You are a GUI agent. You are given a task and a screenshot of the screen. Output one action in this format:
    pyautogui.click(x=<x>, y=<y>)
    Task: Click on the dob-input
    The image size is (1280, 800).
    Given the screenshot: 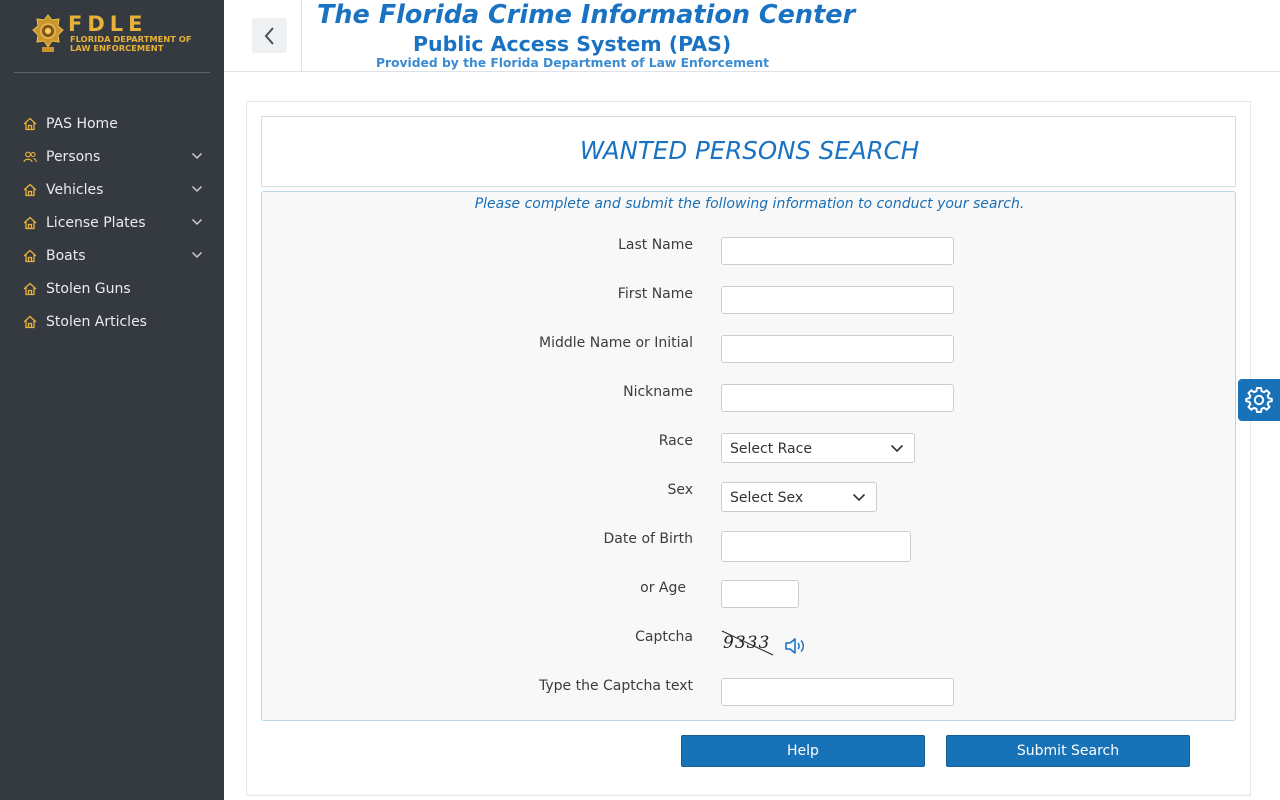 What is the action you would take?
    pyautogui.click(x=816, y=546)
    